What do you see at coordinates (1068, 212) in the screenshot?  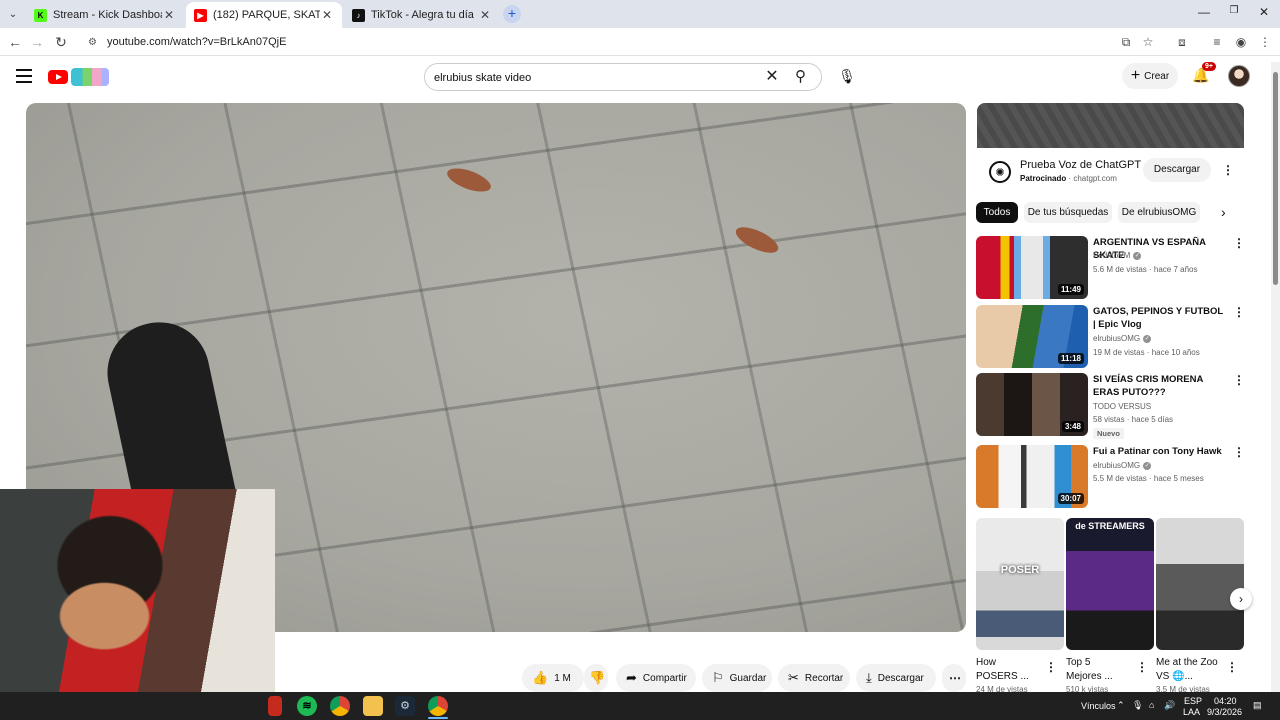 I see `chip-de-tus-busquedas: De tus búsquedas` at bounding box center [1068, 212].